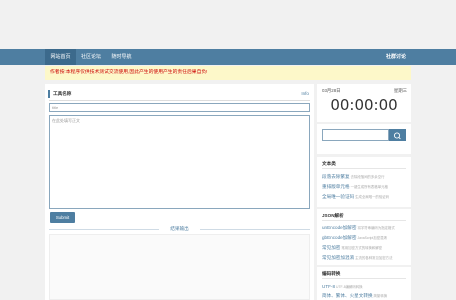  I want to click on search-button, so click(397, 135).